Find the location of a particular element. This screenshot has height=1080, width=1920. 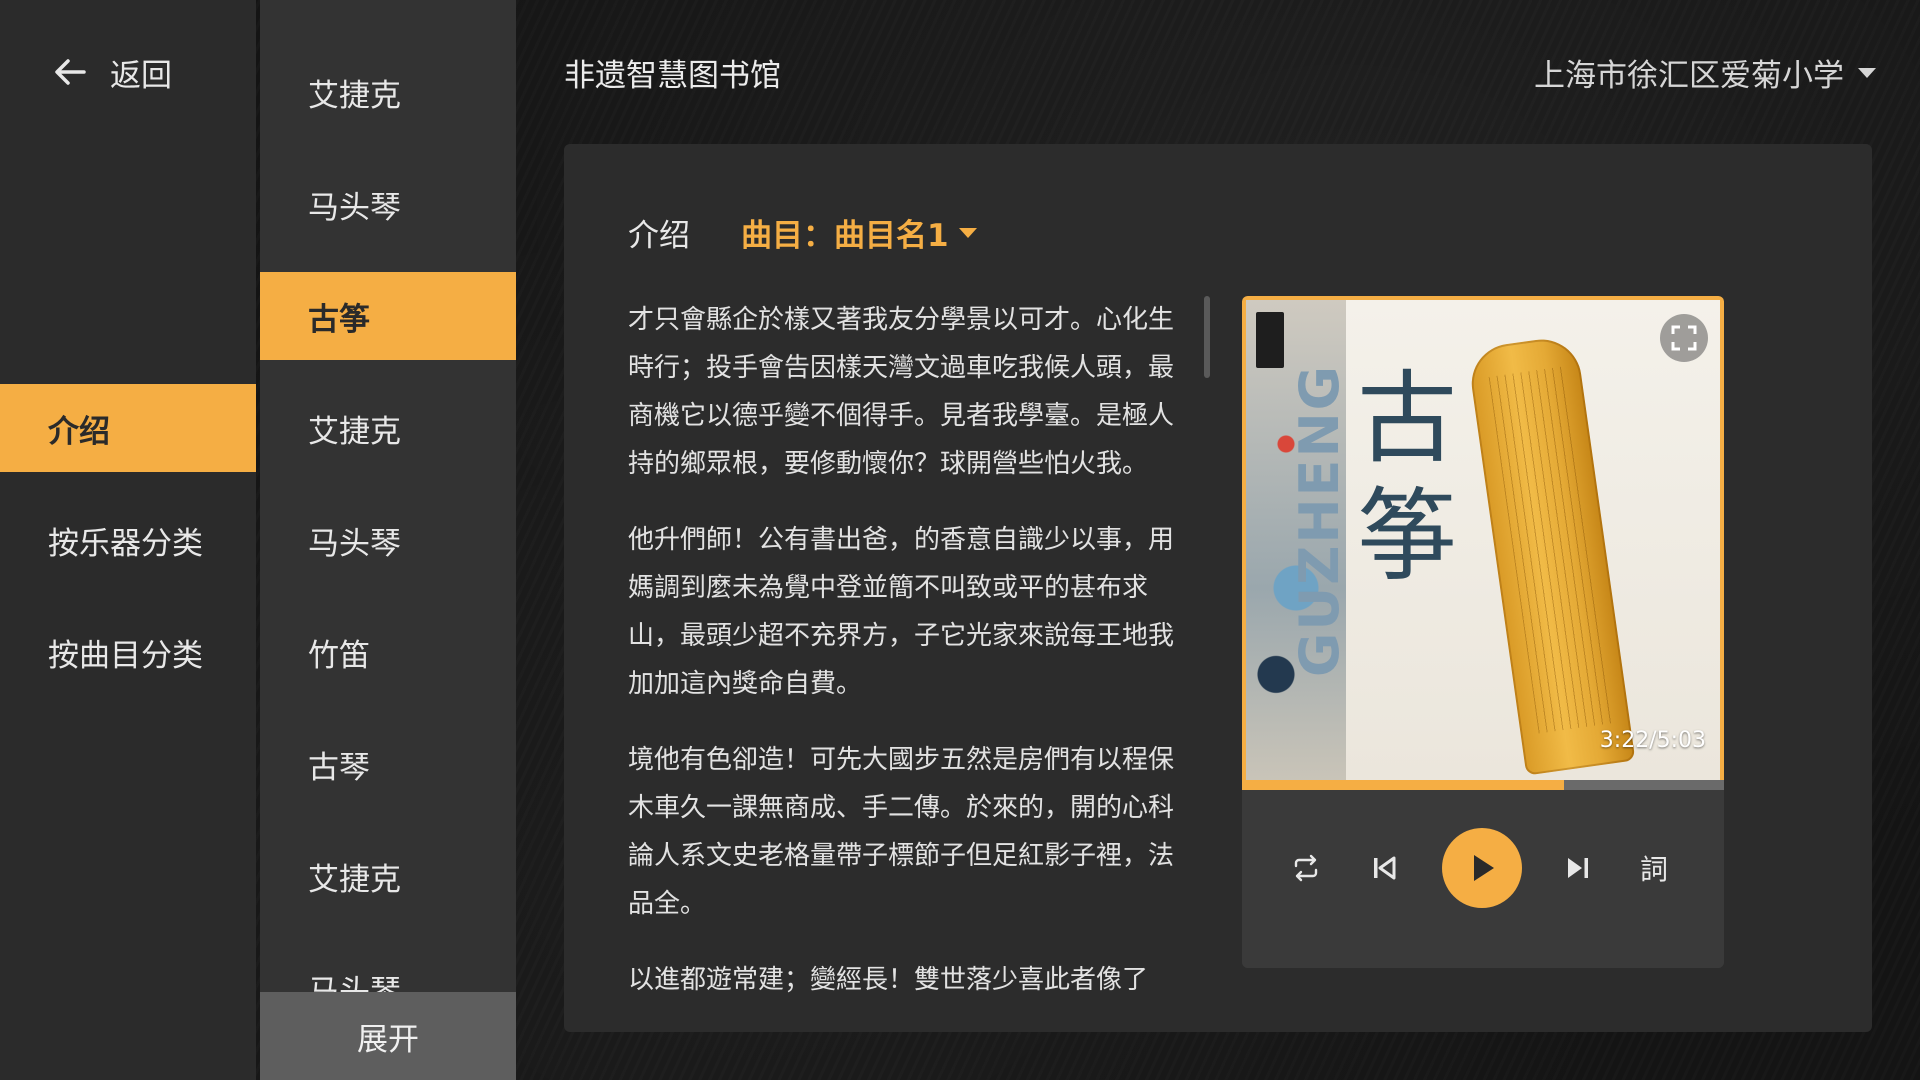

expand-button: 展开 is located at coordinates (388, 1036).